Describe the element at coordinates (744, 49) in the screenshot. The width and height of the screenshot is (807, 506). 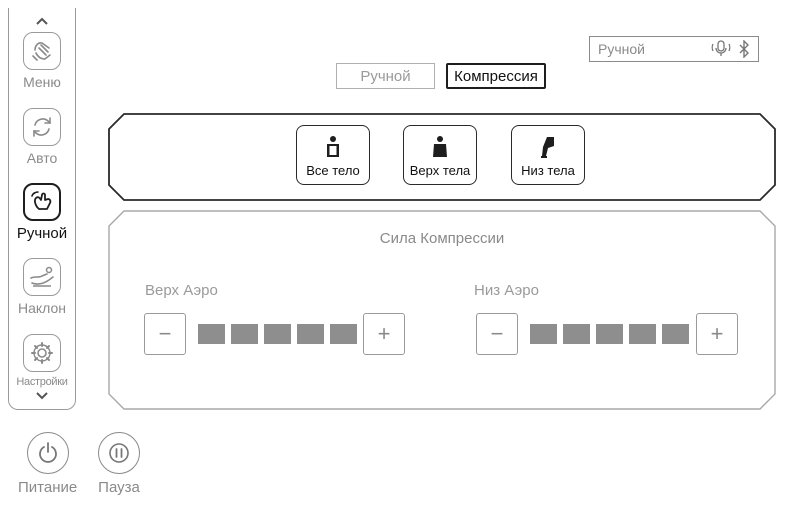
I see `bluetooth-icon` at that location.